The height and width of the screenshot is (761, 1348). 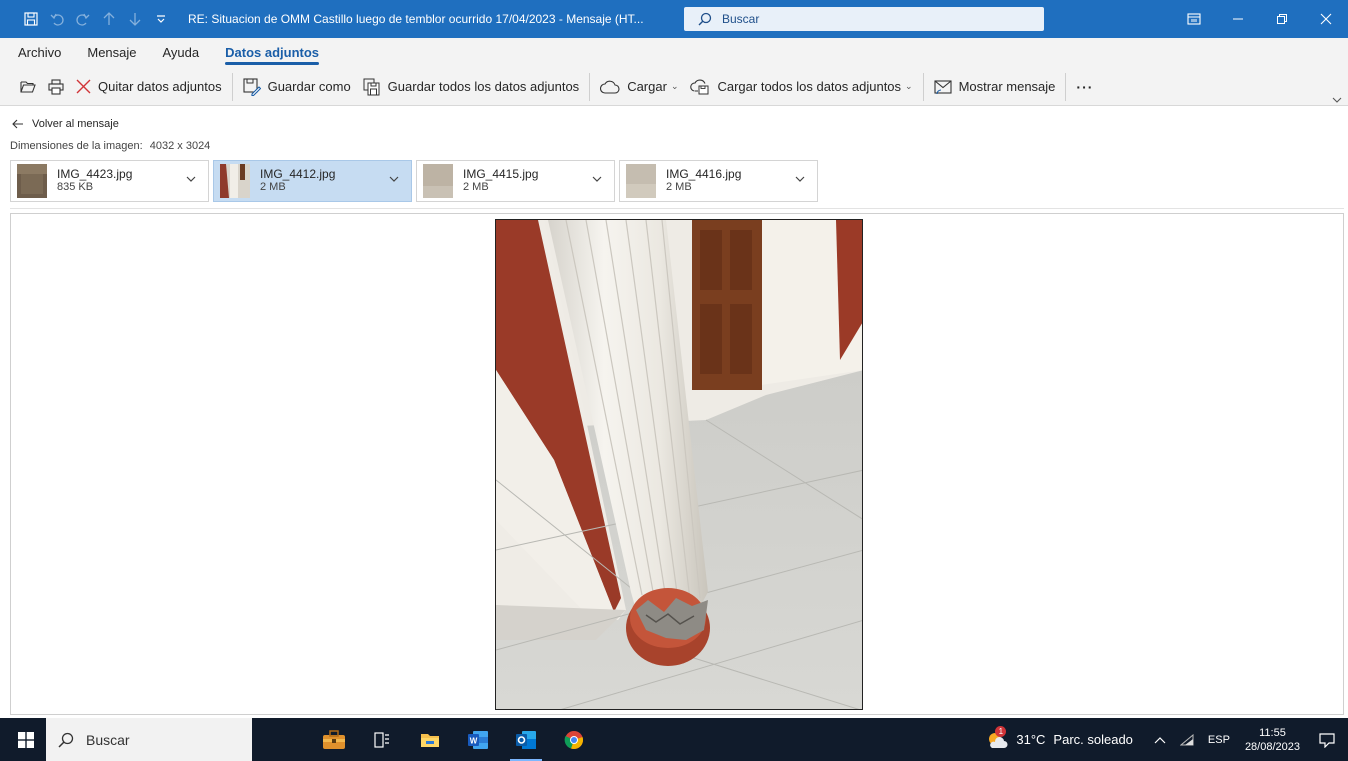 I want to click on taskbar-app-outlook, so click(x=526, y=739).